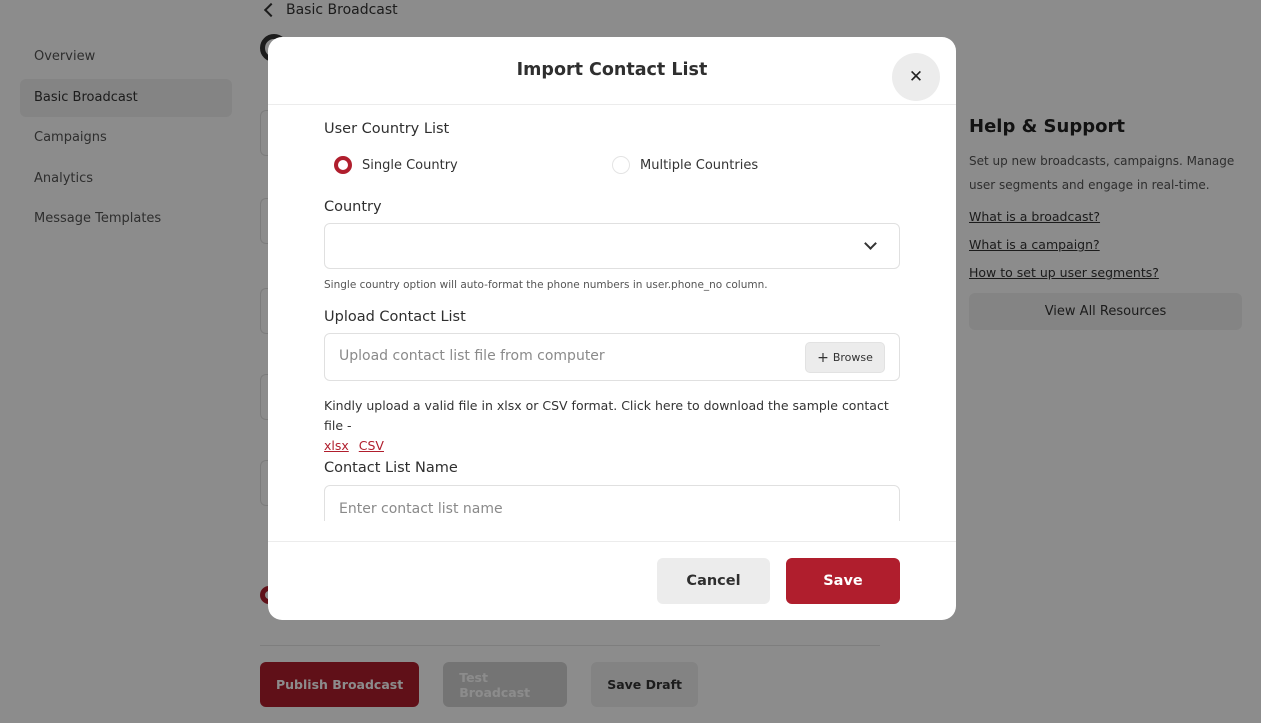 The image size is (1261, 723). What do you see at coordinates (391, 468) in the screenshot?
I see `contact-list-name-label: Contact List Name` at bounding box center [391, 468].